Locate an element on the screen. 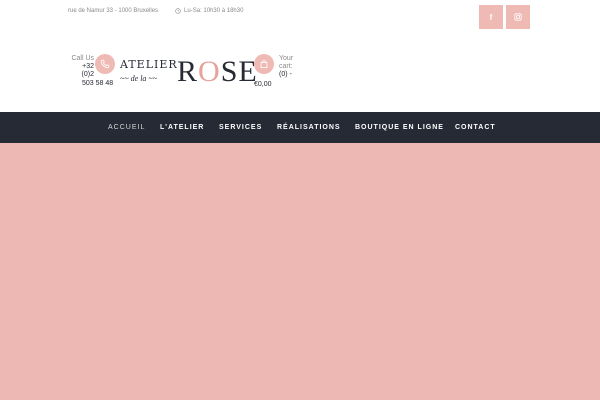 The width and height of the screenshot is (600, 400). cart-label-cart: cart: is located at coordinates (286, 66).